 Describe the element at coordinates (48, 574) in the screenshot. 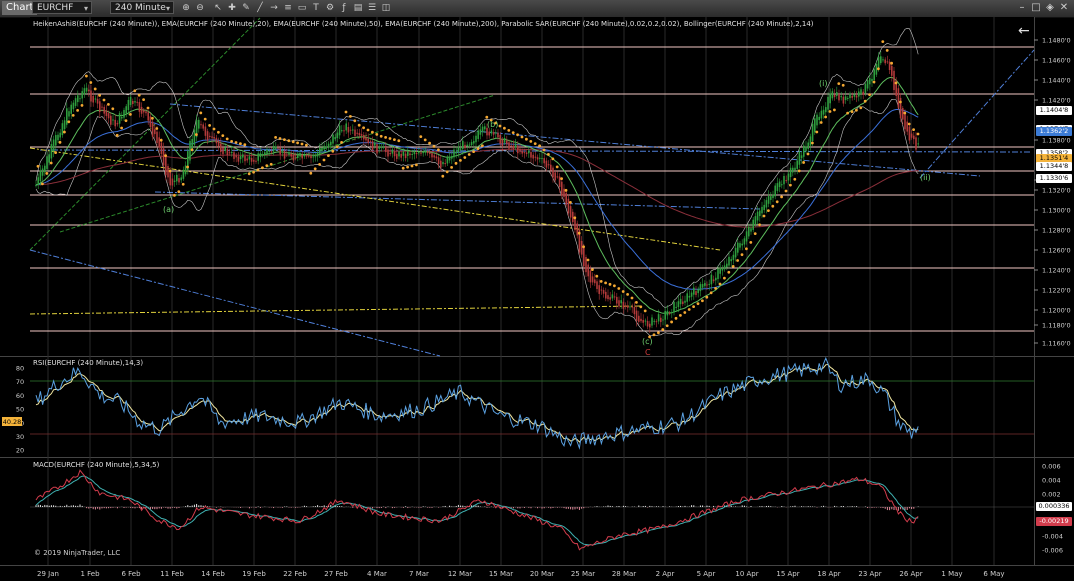

I see `time-tick-label: 29 Jan` at that location.